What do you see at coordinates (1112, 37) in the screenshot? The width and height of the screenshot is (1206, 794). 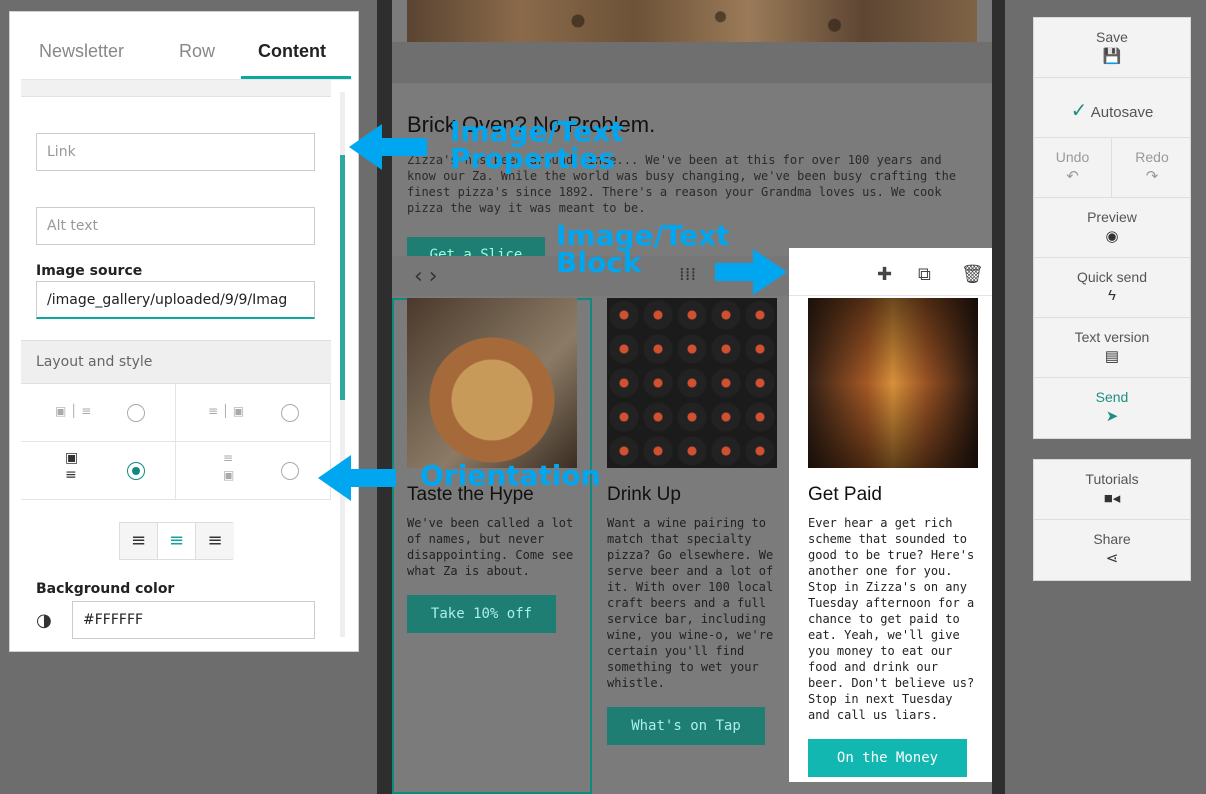 I see `save-label: Save` at bounding box center [1112, 37].